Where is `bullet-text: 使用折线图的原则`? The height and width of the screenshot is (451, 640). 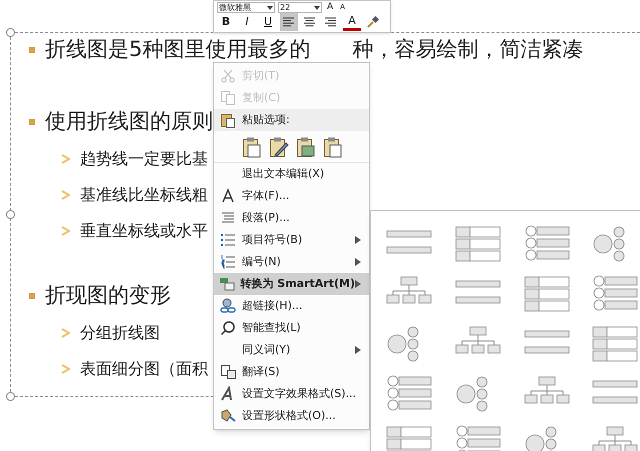
bullet-text: 使用折线图的原则 is located at coordinates (129, 122).